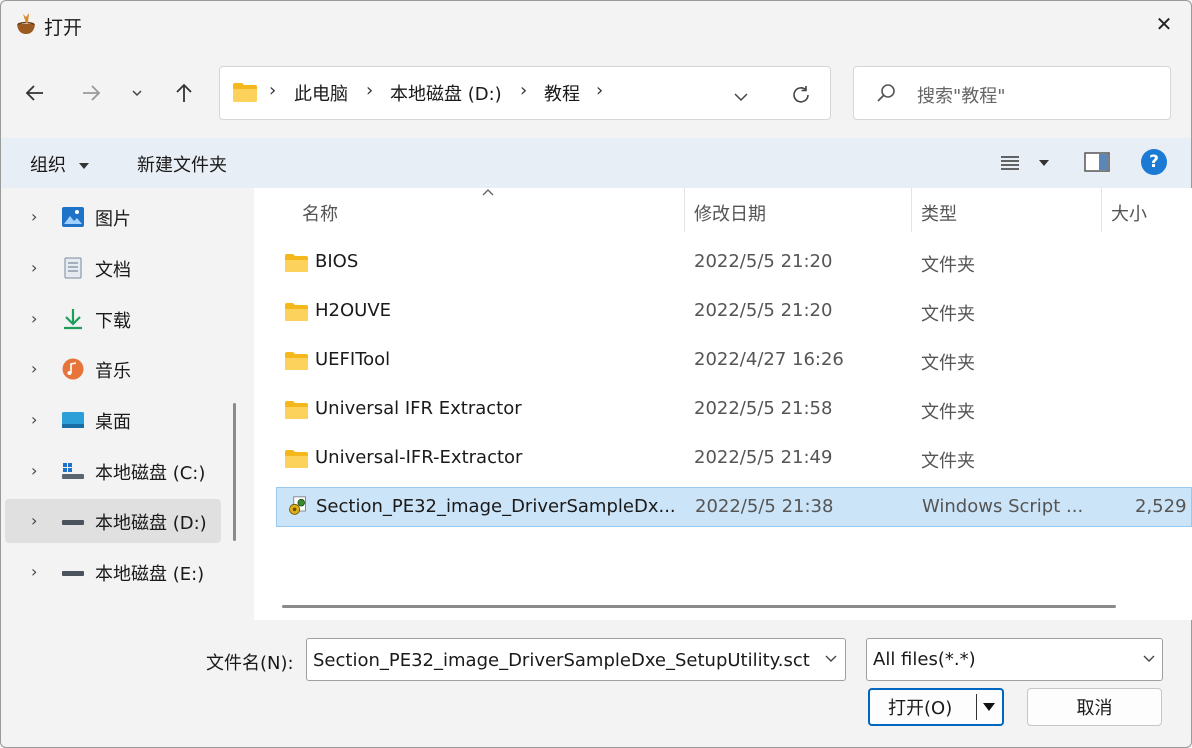 This screenshot has height=748, width=1192. Describe the element at coordinates (26, 23) in the screenshot. I see `app-icon` at that location.